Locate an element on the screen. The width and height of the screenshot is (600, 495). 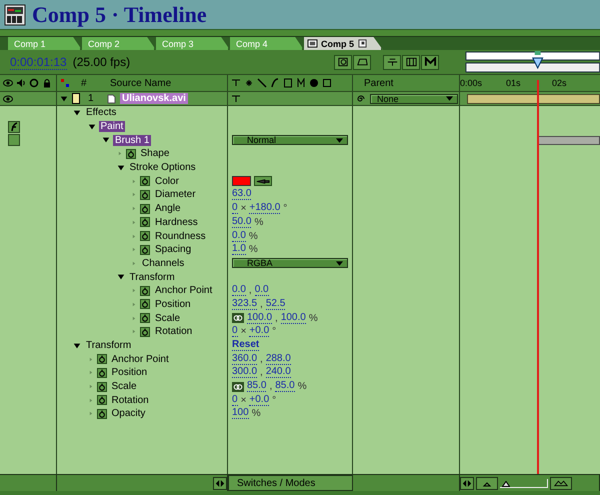
shy-icon is located at coordinates (362, 62).